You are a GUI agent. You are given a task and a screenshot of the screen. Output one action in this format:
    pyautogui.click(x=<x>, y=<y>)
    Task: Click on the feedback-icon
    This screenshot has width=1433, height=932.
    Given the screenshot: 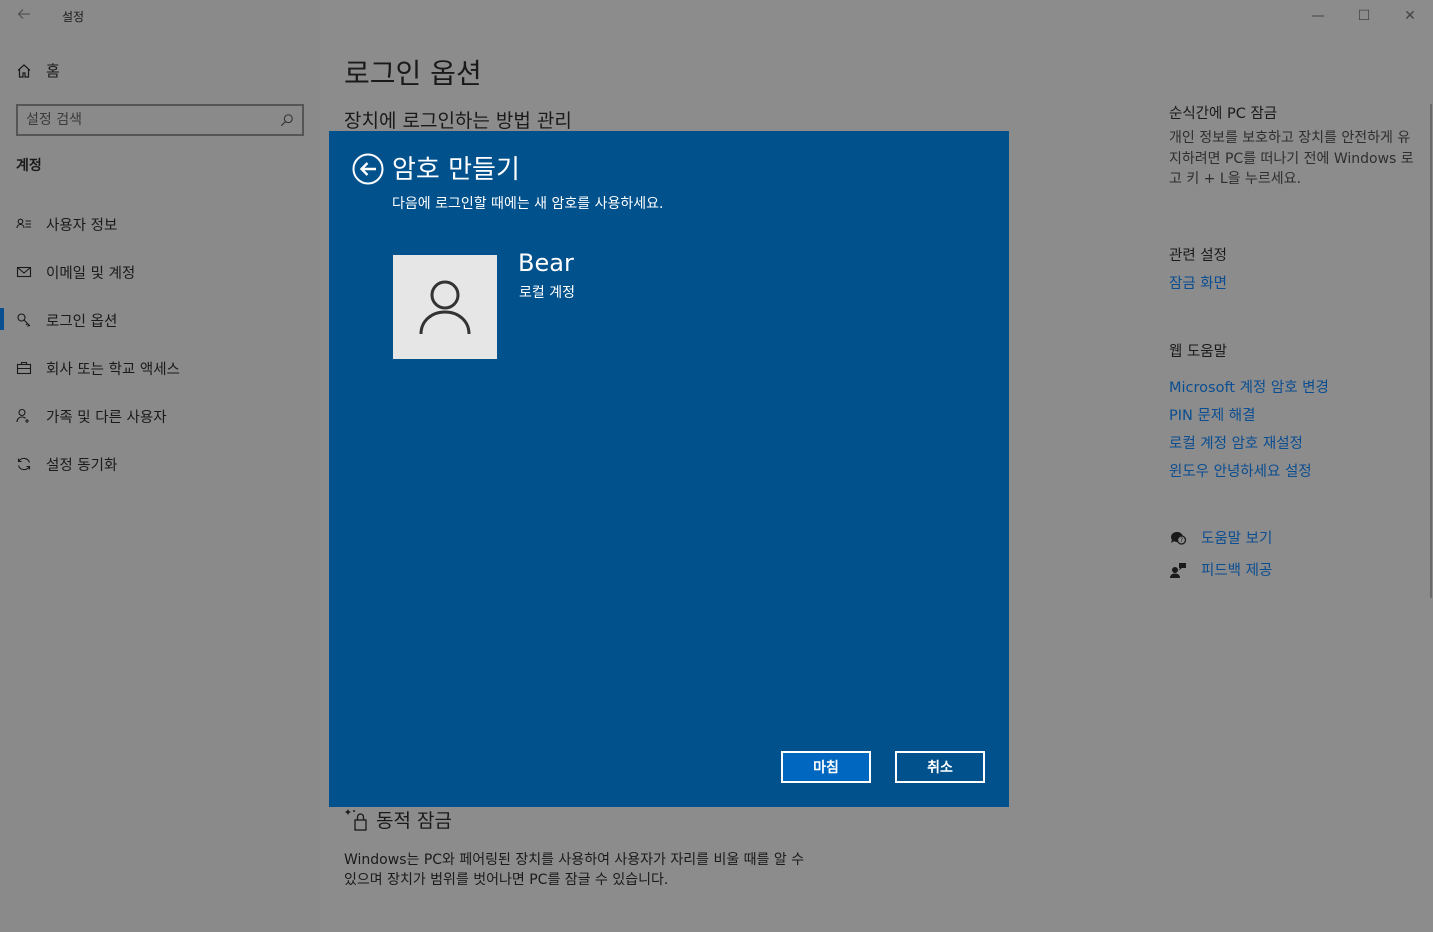 What is the action you would take?
    pyautogui.click(x=1178, y=570)
    